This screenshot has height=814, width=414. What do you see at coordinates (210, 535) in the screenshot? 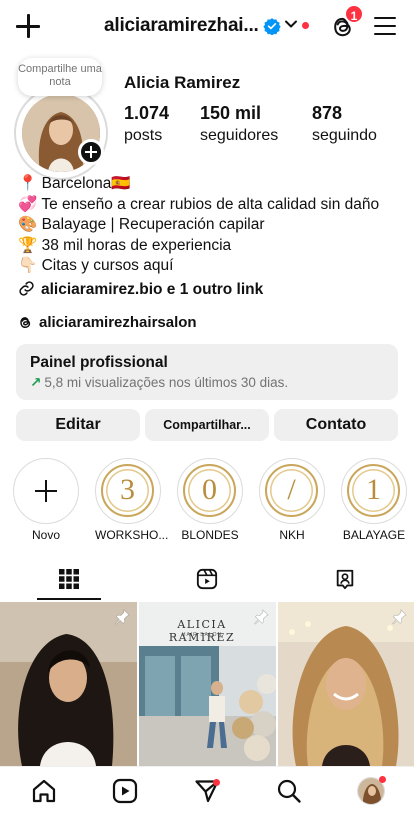
I see `highlight-label: BLONDES` at bounding box center [210, 535].